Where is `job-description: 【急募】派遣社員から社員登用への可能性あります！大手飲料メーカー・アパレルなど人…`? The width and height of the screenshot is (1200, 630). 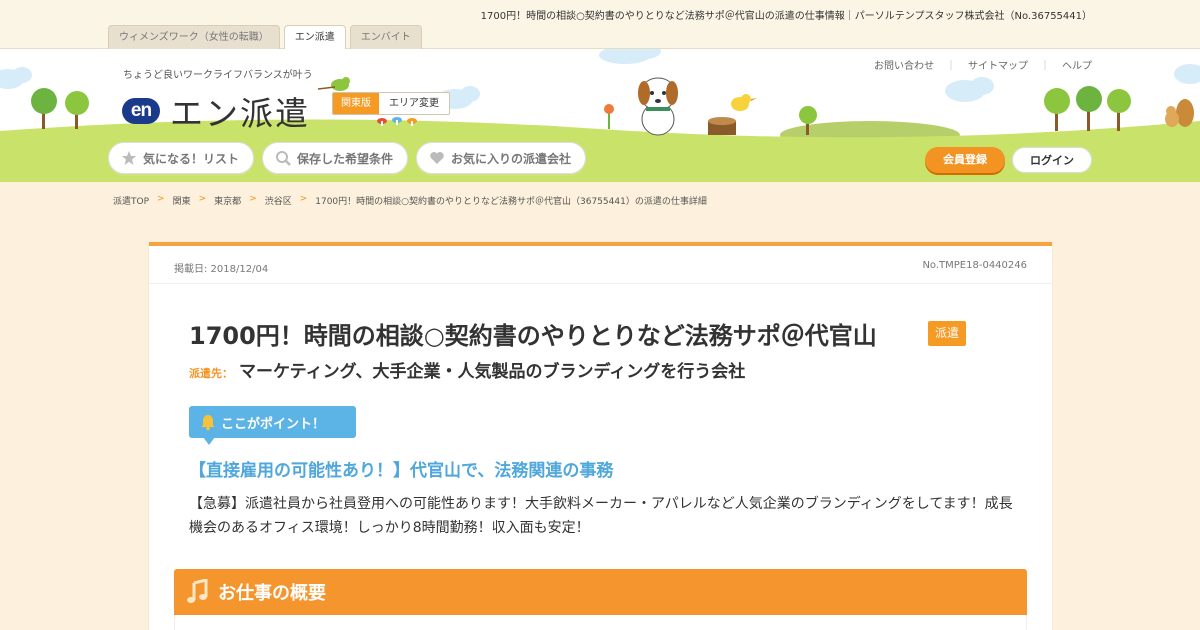
job-description: 【急募】派遣社員から社員登用への可能性あります！大手飲料メーカー・アパレルなど人… is located at coordinates (601, 516).